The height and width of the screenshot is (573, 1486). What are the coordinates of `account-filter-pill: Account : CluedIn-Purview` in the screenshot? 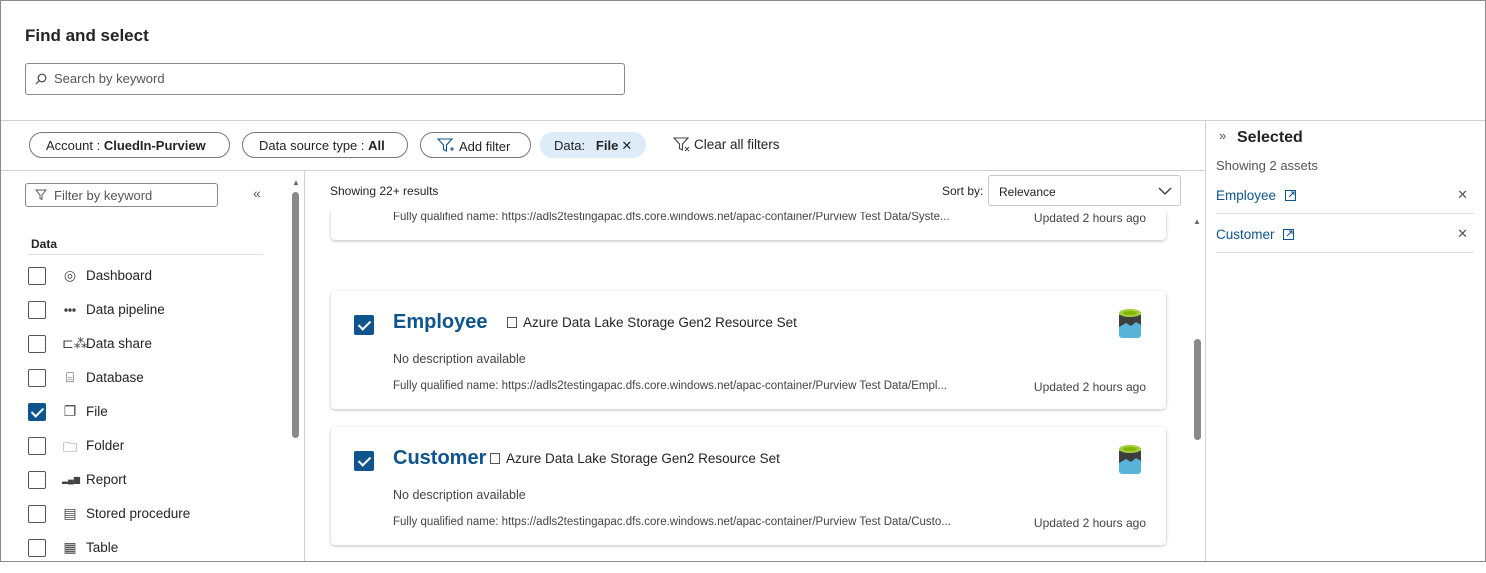 It's located at (129, 145).